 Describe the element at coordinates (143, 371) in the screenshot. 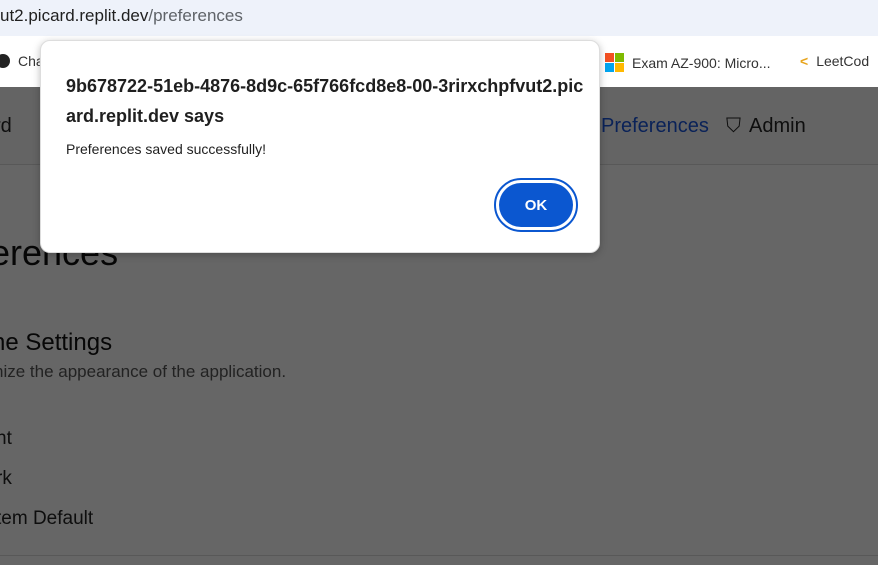

I see `section-description: nize the appearance of the application.` at that location.